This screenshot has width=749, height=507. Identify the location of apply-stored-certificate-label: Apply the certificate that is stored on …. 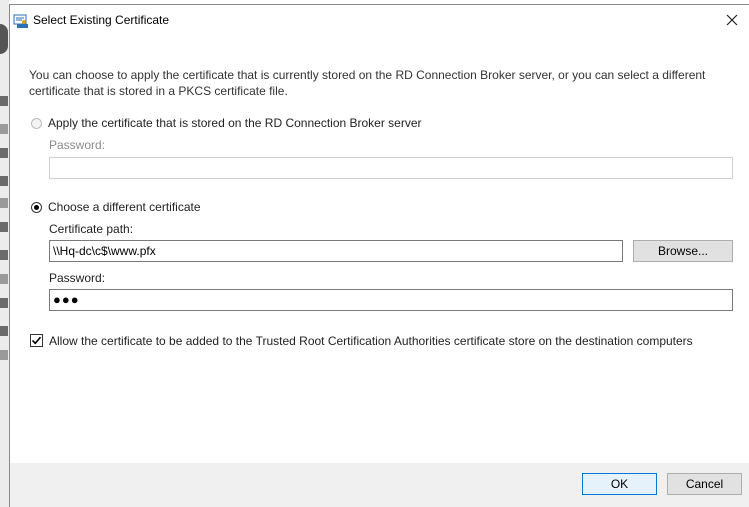
(235, 123).